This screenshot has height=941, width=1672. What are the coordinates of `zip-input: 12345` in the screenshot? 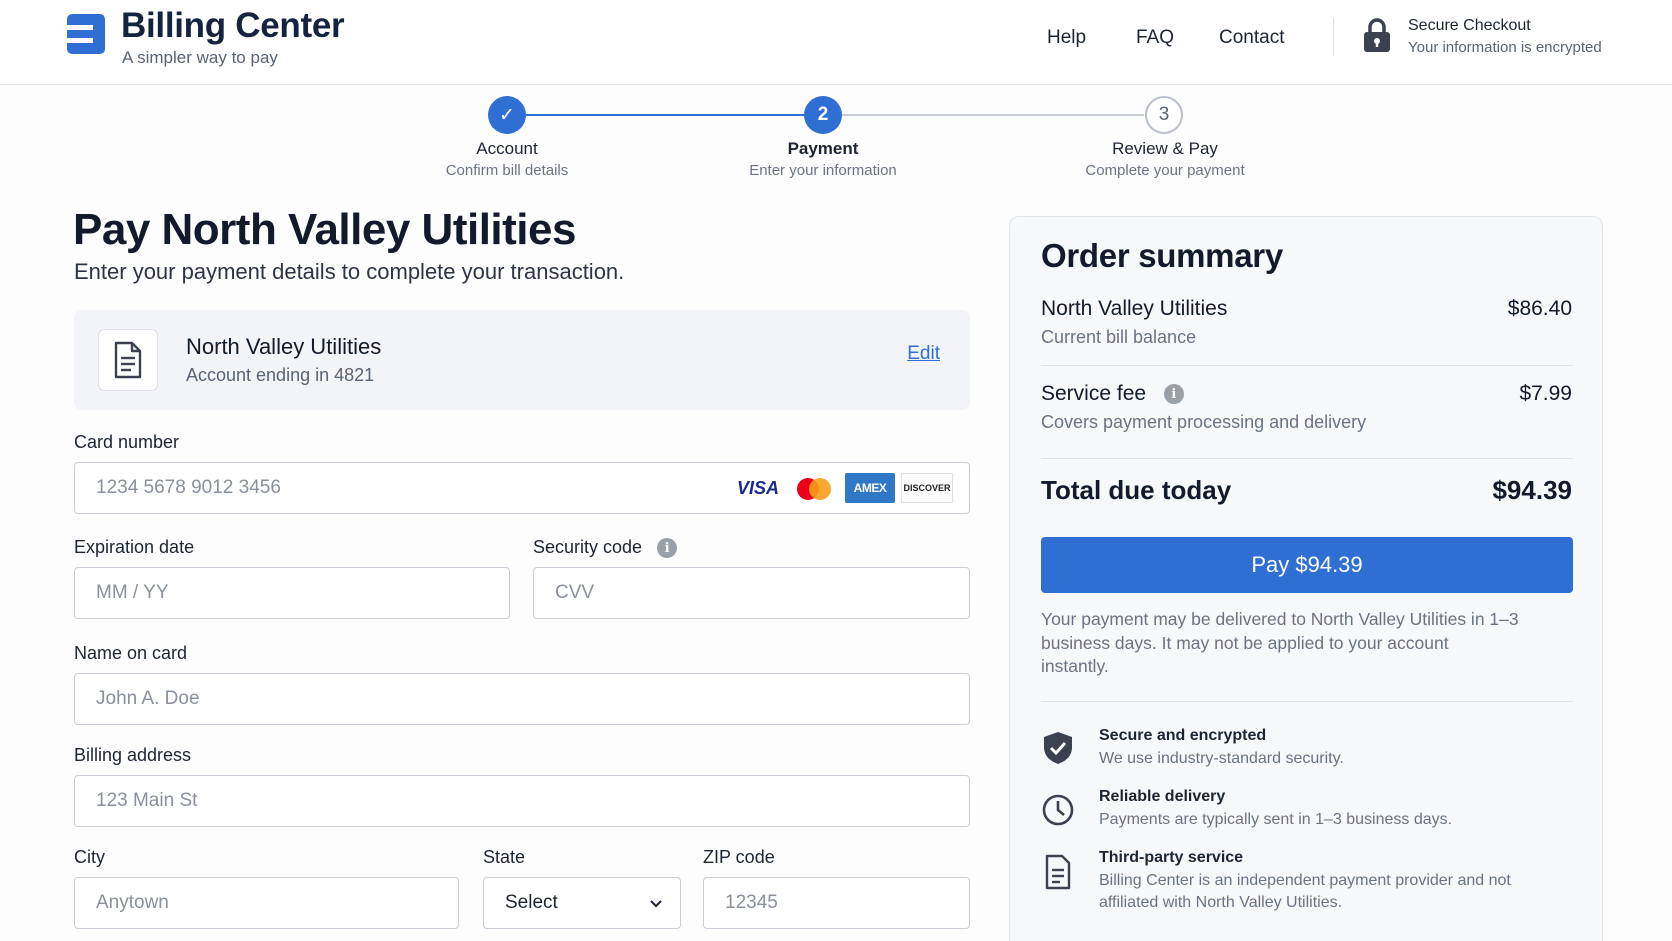 It's located at (836, 903).